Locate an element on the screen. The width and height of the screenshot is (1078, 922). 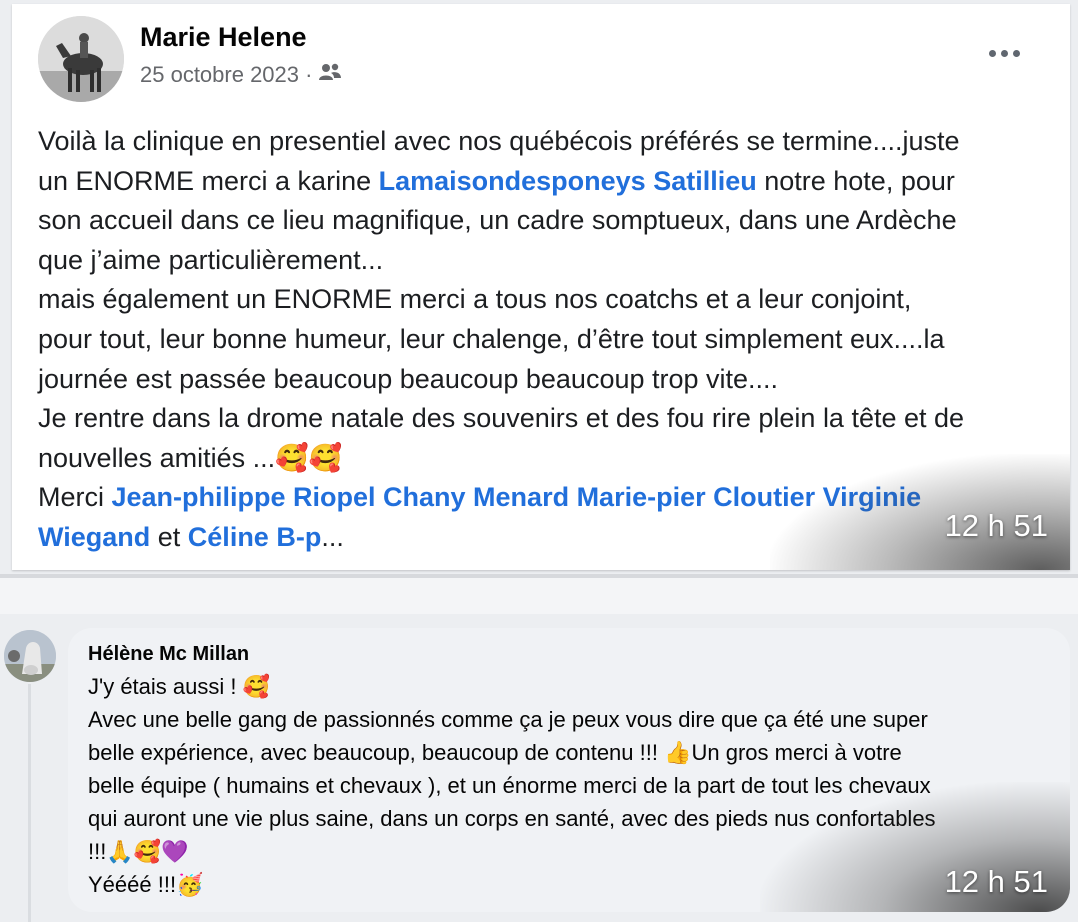
thumbs-up-emoji: 👍 is located at coordinates (678, 753).